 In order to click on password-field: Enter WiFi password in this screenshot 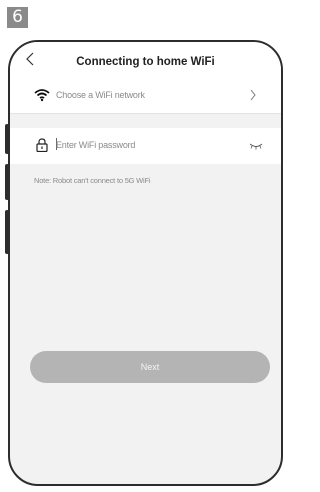, I will do `click(145, 146)`.